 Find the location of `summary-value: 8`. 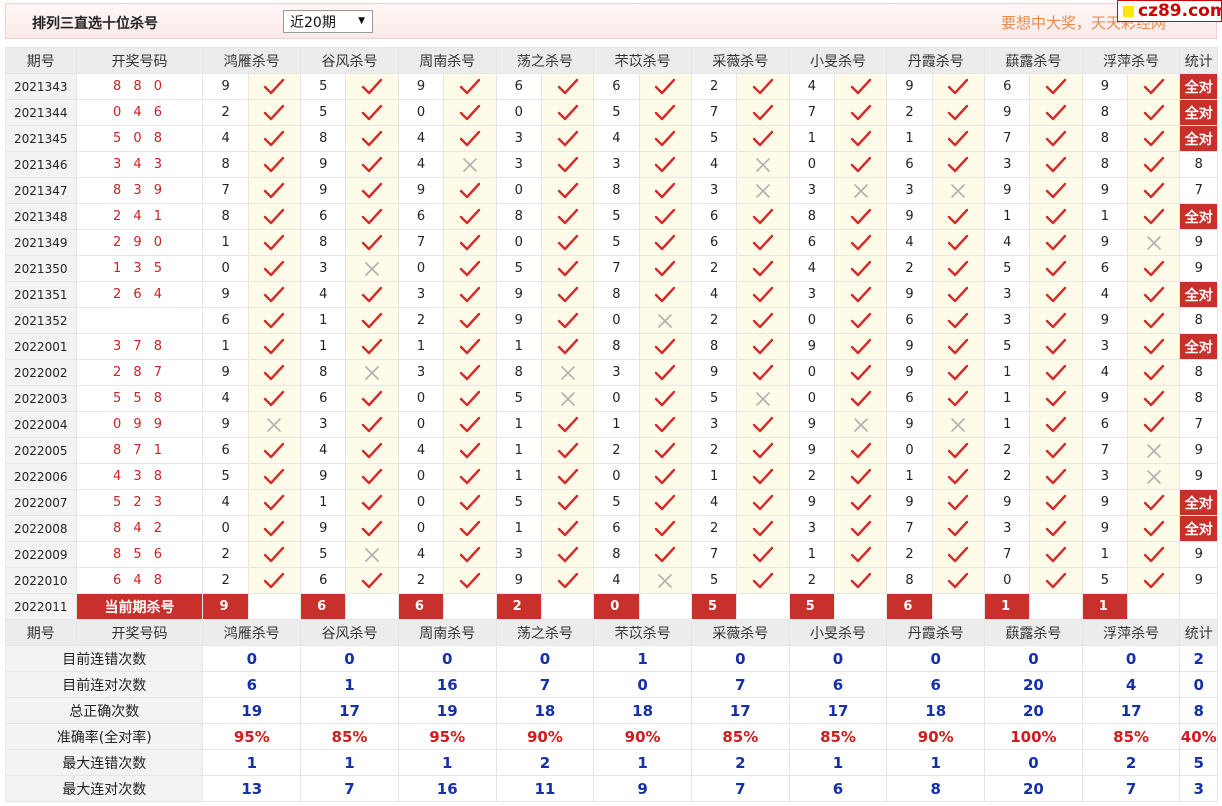

summary-value: 8 is located at coordinates (936, 788).